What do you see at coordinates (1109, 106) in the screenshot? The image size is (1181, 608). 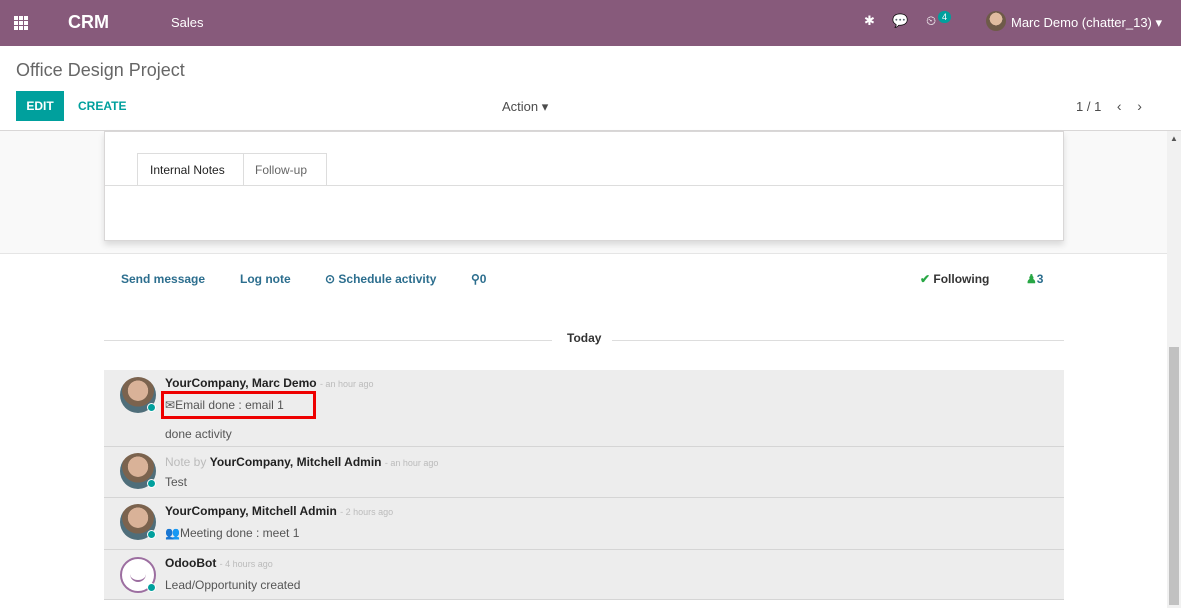 I see `pager: 1 / 1 ‹ ›` at bounding box center [1109, 106].